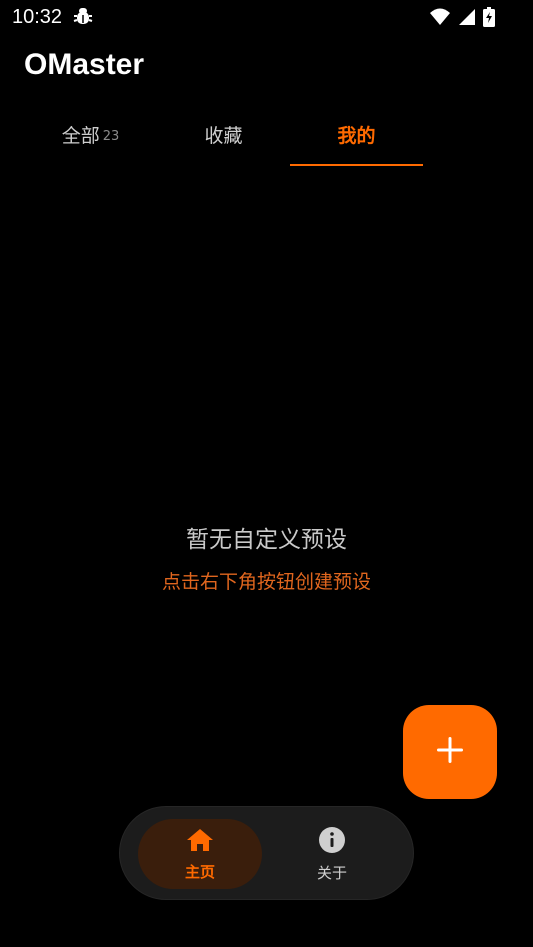 The width and height of the screenshot is (533, 947). What do you see at coordinates (84, 64) in the screenshot?
I see `app-title: OMaster` at bounding box center [84, 64].